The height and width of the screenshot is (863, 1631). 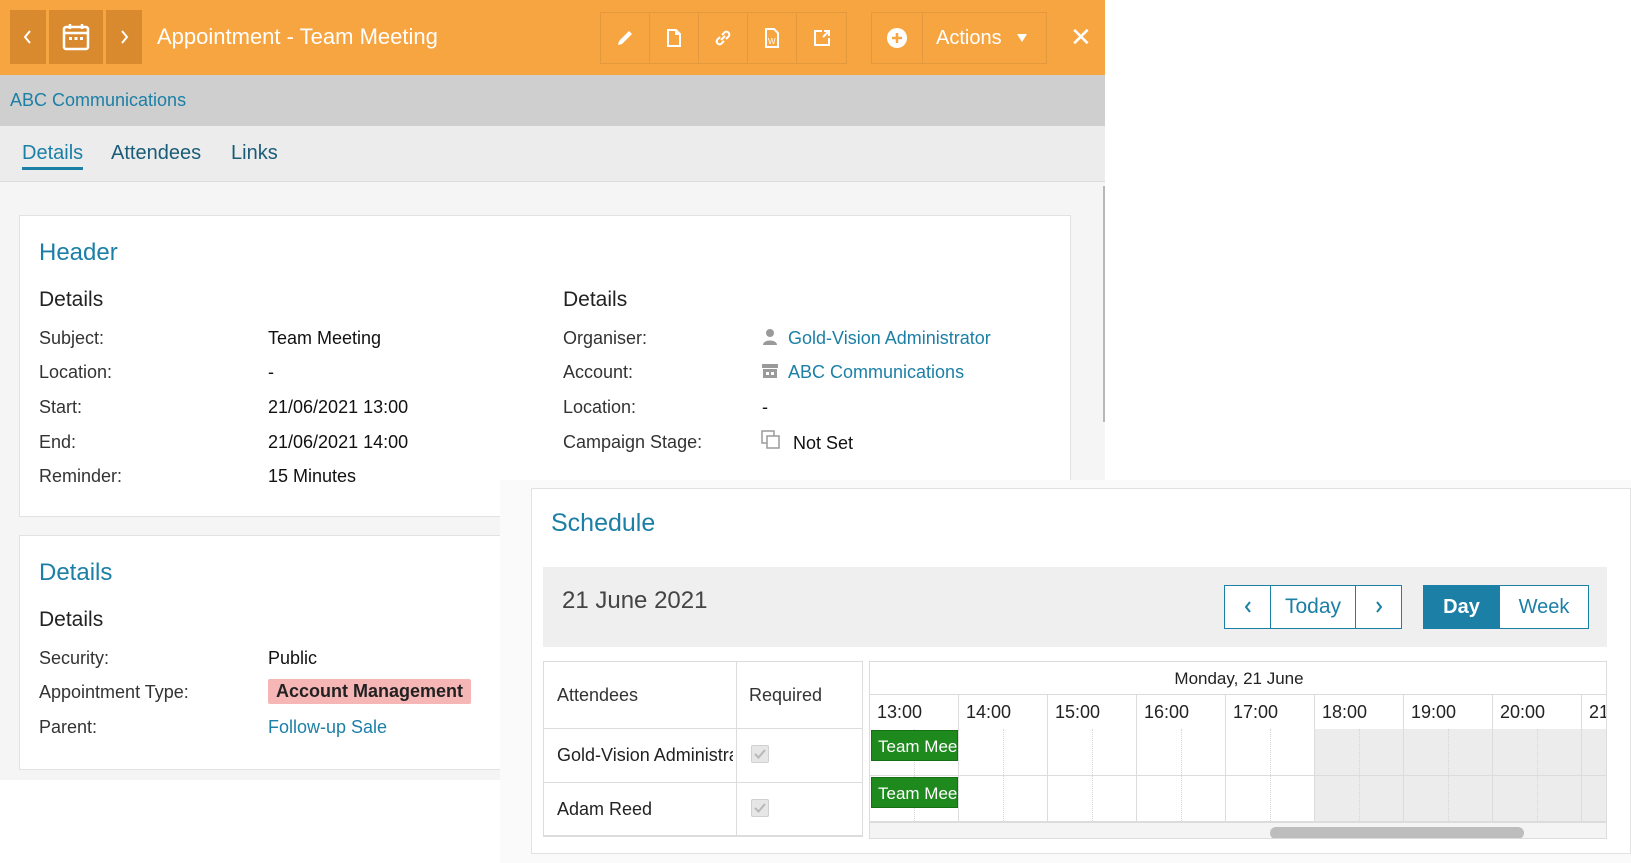 I want to click on schedule-date: 21 June 2021, so click(x=635, y=600).